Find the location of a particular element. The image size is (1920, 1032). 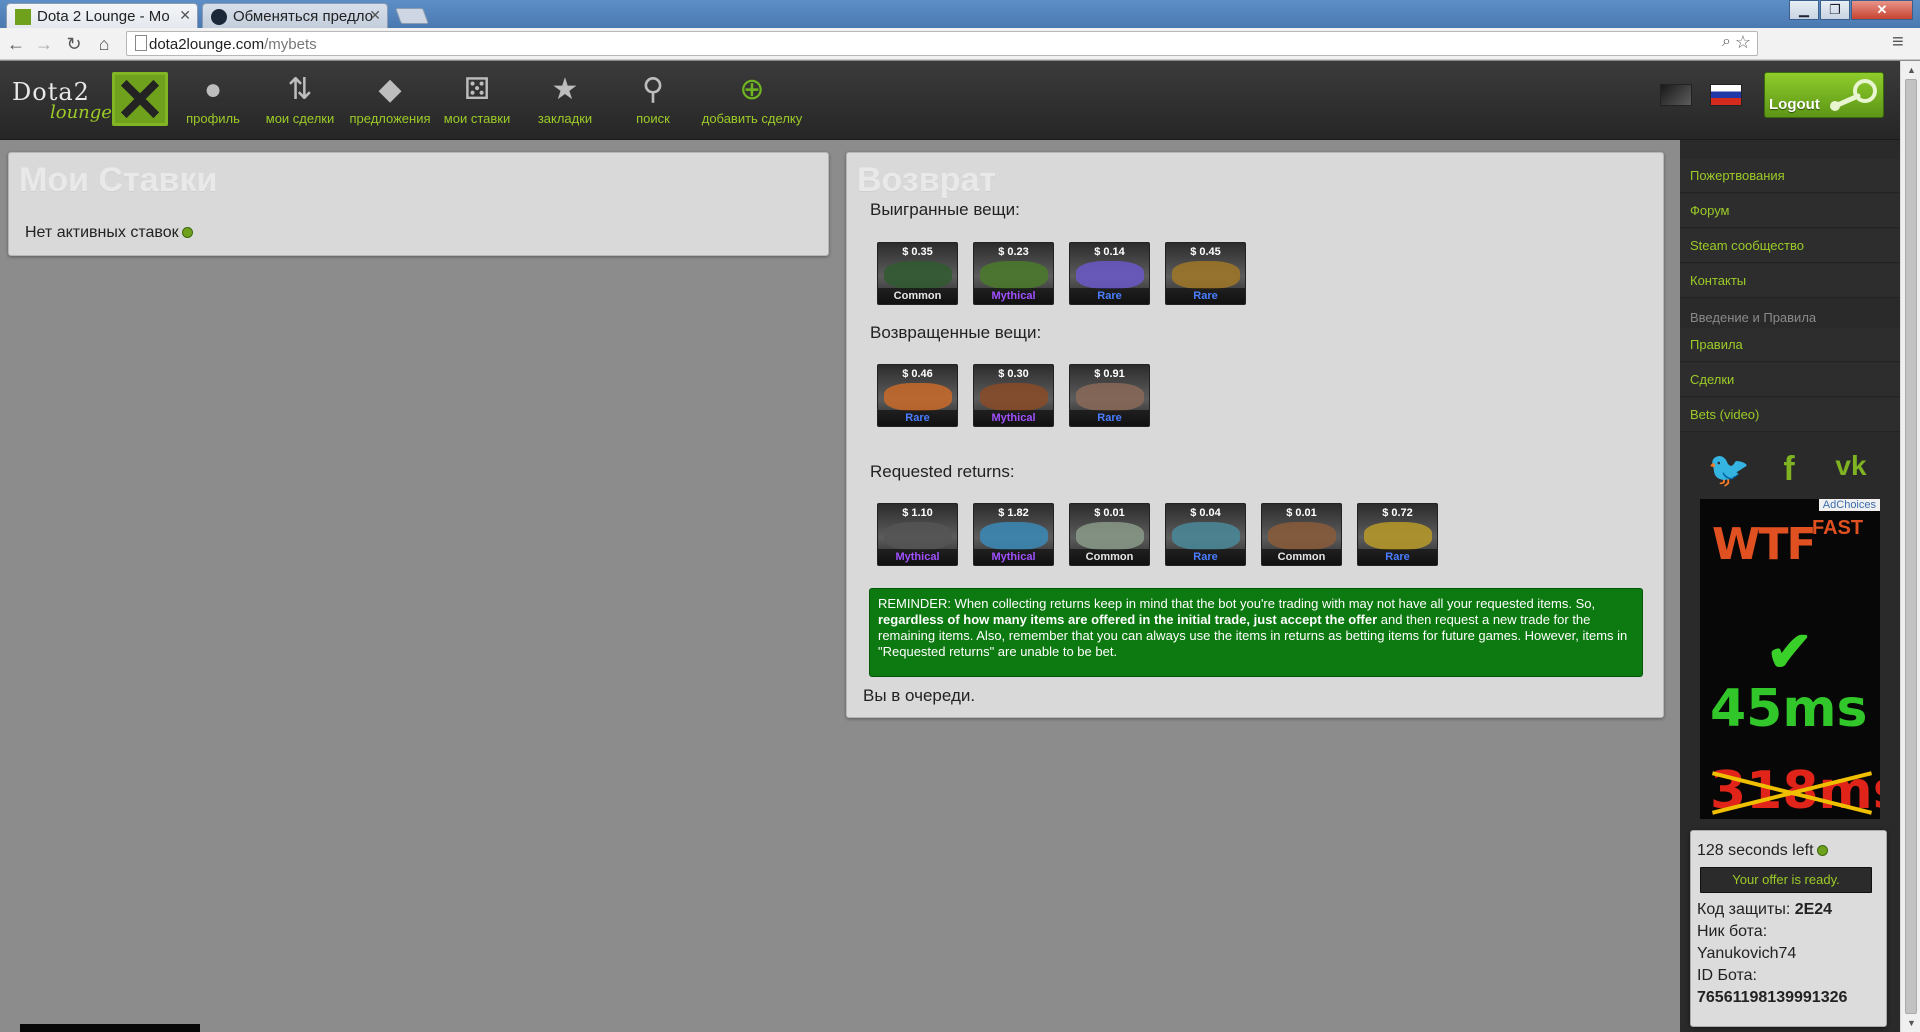

item-card: $ 0.45 Rare is located at coordinates (1205, 273).